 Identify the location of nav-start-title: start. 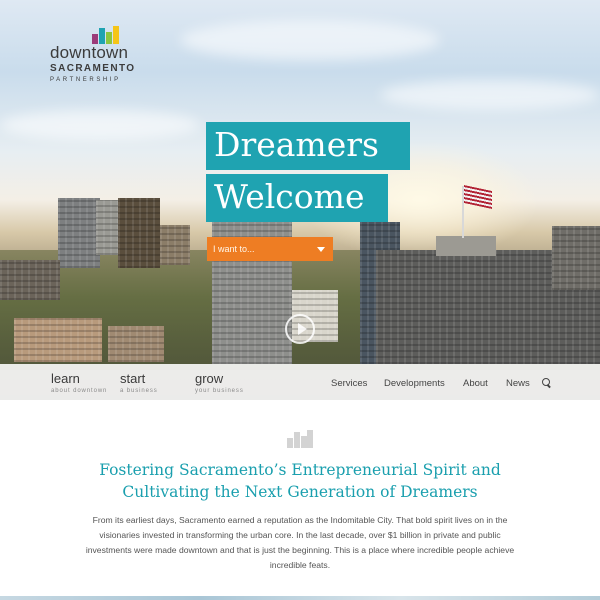
(133, 378).